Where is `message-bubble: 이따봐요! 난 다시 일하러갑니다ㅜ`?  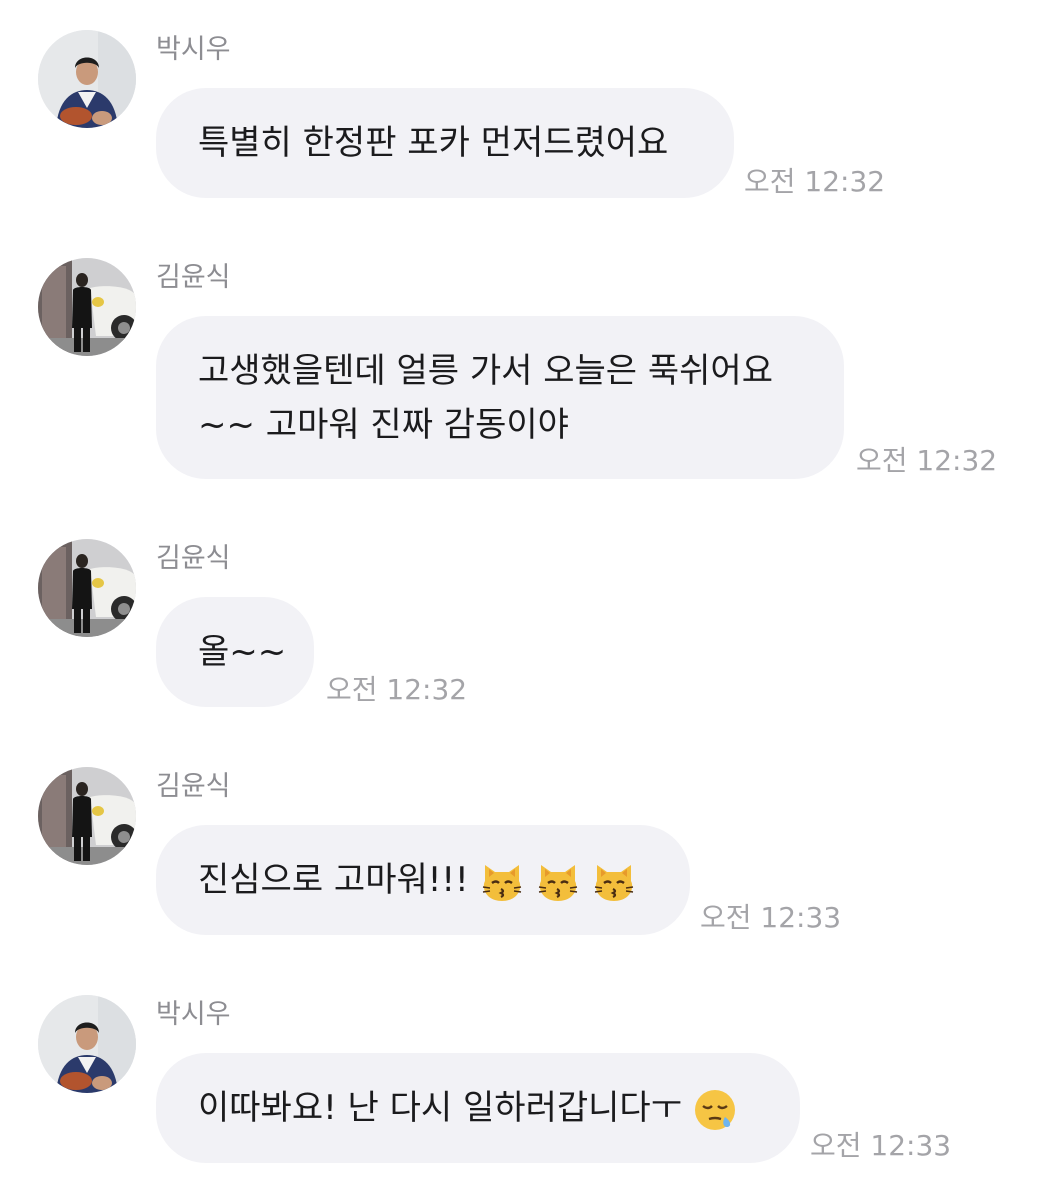 message-bubble: 이따봐요! 난 다시 일하러갑니다ㅜ is located at coordinates (478, 1108).